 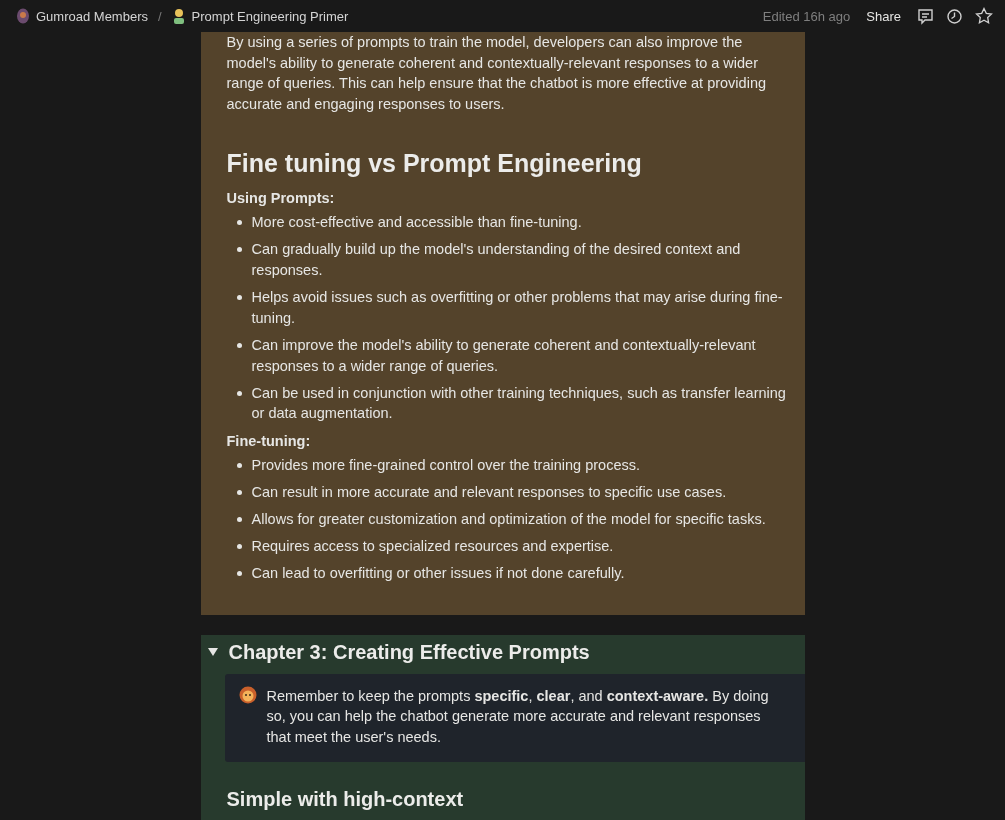 I want to click on list-item-text: Helps avoid issues such as overfitting or other problems that may arise during fine-tuning., so click(x=517, y=307).